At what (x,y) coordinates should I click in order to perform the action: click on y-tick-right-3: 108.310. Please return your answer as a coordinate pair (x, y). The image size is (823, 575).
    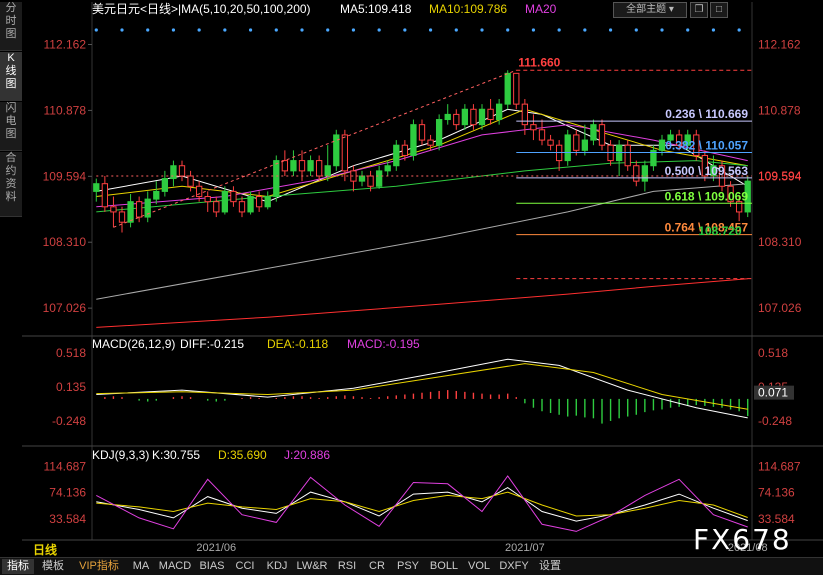
    Looking at the image, I should click on (780, 242).